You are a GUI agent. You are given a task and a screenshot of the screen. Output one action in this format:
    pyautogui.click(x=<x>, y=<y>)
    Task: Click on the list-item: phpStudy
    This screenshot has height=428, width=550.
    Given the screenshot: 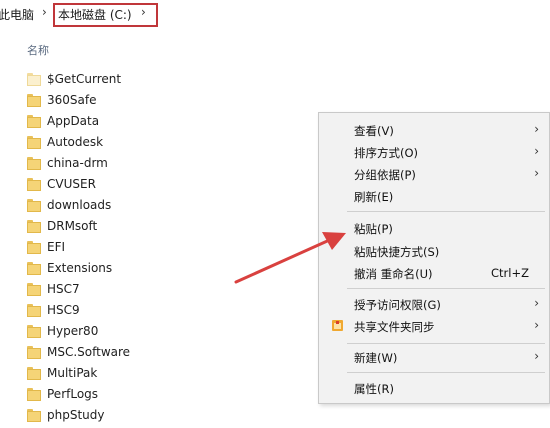 What is the action you would take?
    pyautogui.click(x=162, y=416)
    